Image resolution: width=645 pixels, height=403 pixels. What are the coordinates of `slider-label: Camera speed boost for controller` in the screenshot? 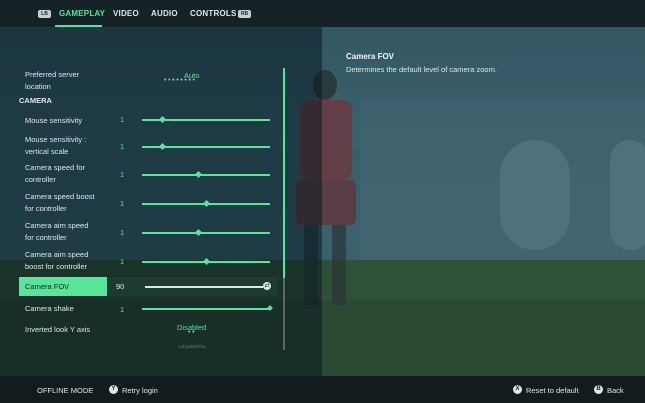 It's located at (60, 203).